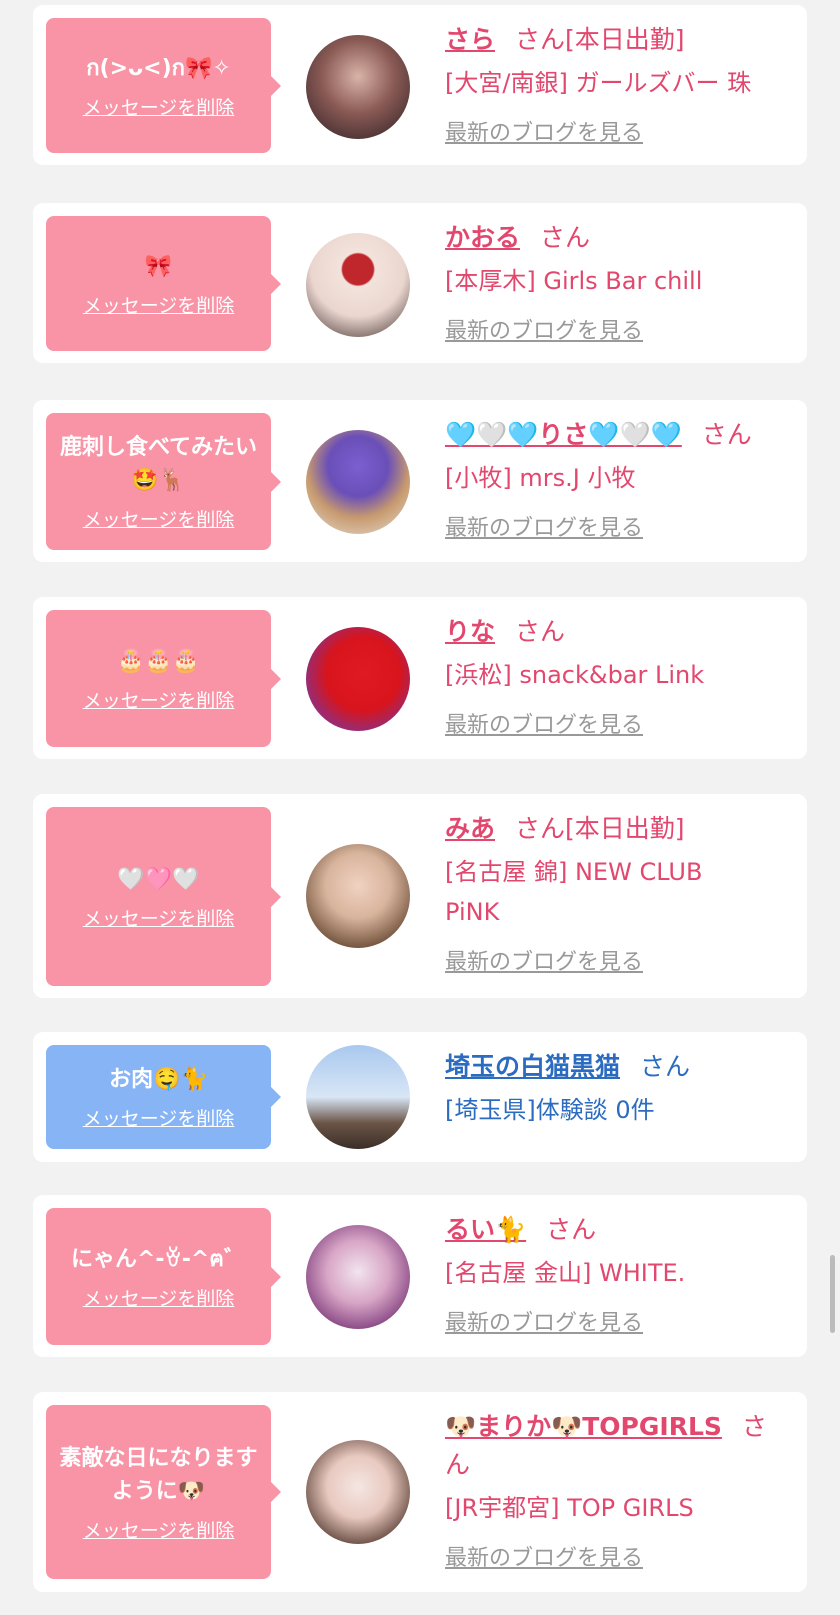 This screenshot has height=1615, width=840. Describe the element at coordinates (163, 896) in the screenshot. I see `message-bubble: 🤍🩷🤍 メッセージを削除` at that location.